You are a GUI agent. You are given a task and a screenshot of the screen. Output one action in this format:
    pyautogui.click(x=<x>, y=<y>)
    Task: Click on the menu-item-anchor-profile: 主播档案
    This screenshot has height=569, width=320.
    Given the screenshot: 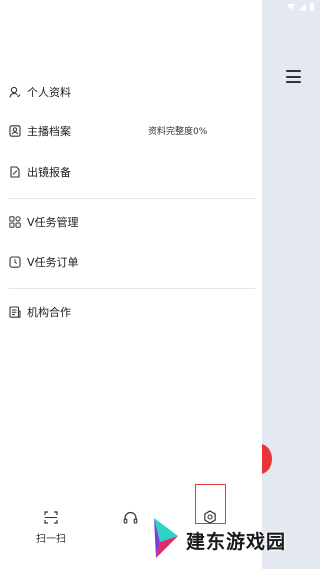 What is the action you would take?
    pyautogui.click(x=40, y=131)
    